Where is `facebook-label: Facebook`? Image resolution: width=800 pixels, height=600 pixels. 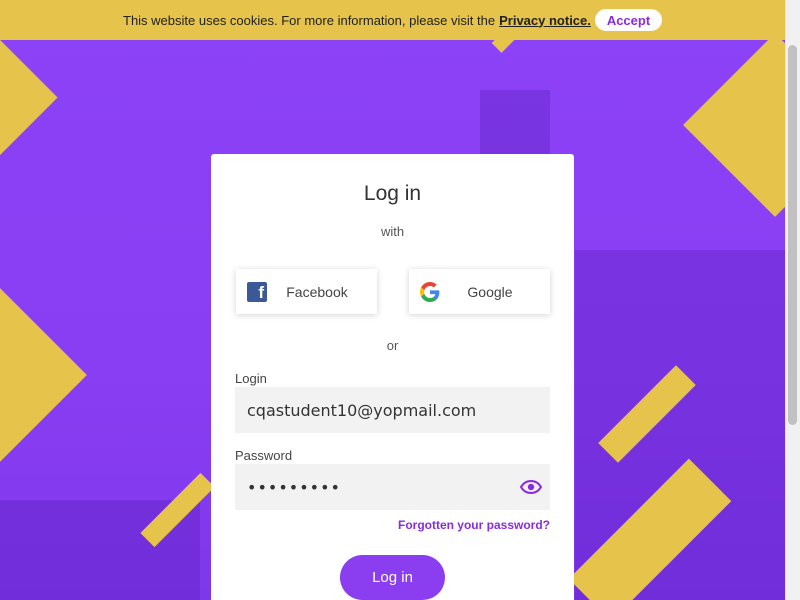 facebook-label: Facebook is located at coordinates (317, 291).